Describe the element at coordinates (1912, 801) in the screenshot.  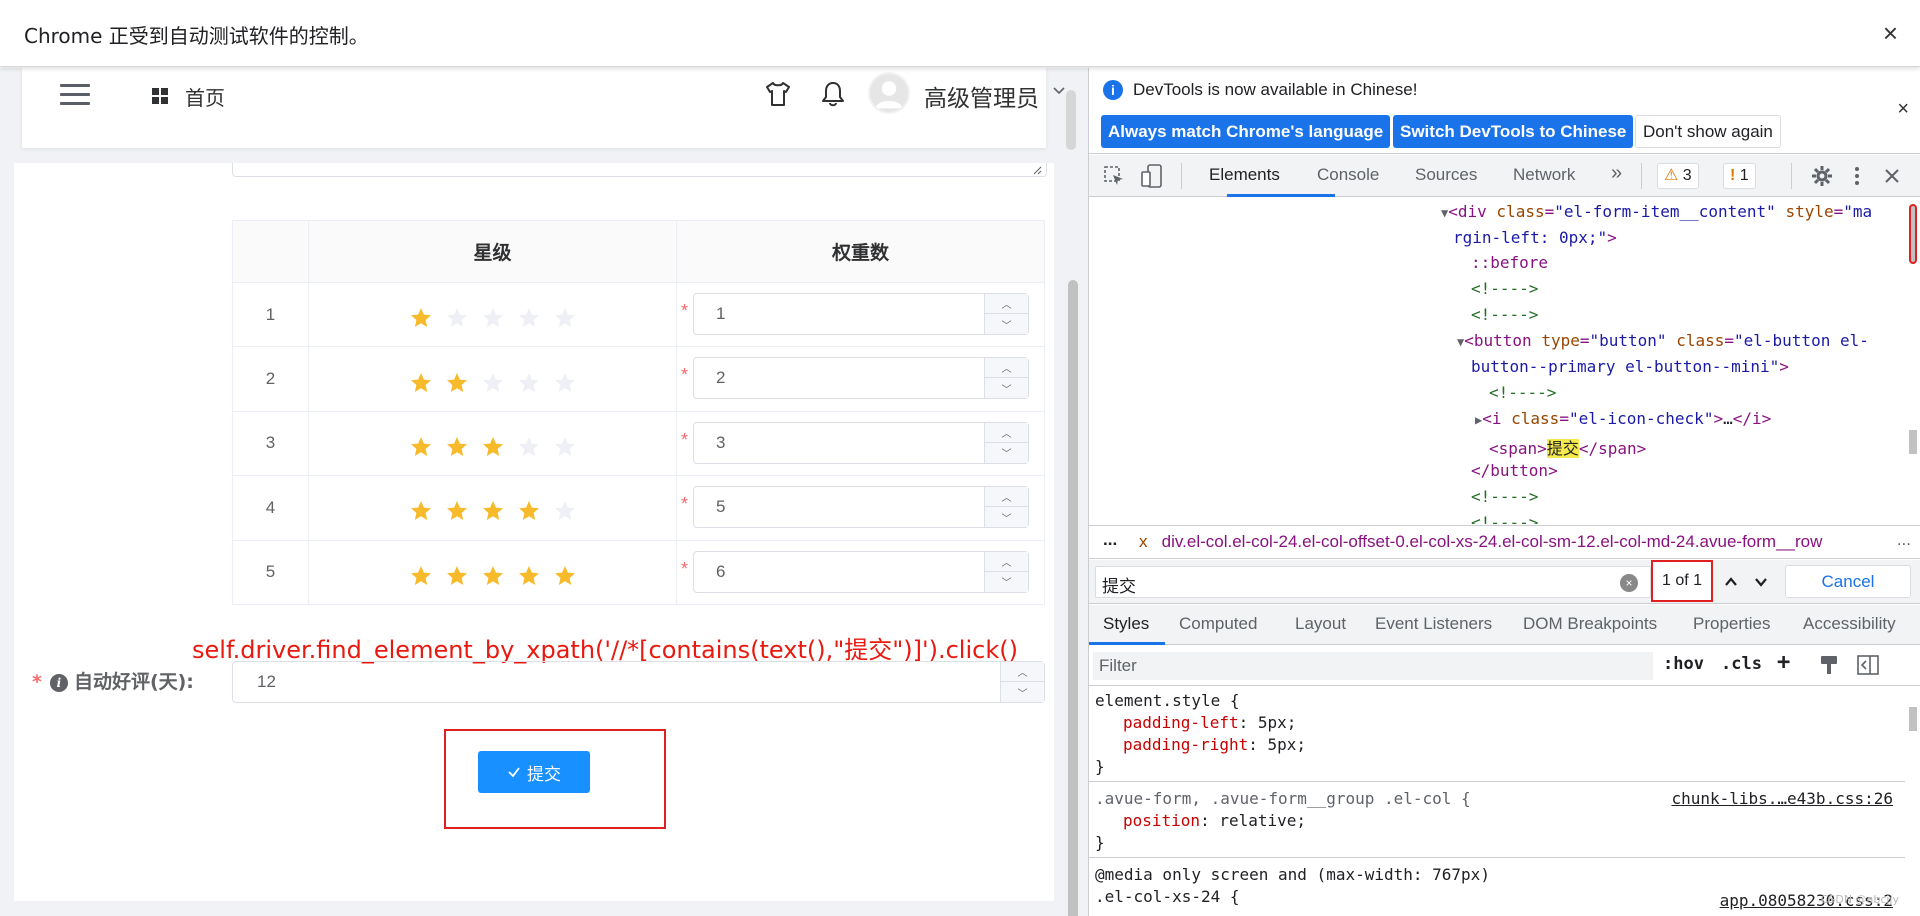
I see `styles-scrollbar` at that location.